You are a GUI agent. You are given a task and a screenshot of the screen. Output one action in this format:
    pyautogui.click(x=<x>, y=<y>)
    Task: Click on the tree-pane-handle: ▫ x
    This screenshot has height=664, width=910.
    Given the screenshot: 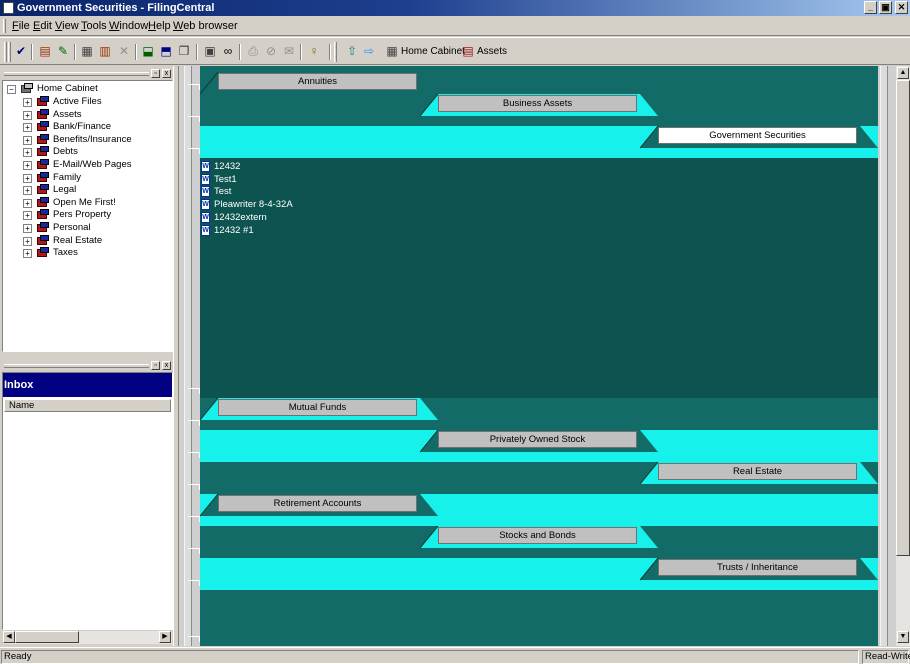 What is the action you would take?
    pyautogui.click(x=87, y=74)
    